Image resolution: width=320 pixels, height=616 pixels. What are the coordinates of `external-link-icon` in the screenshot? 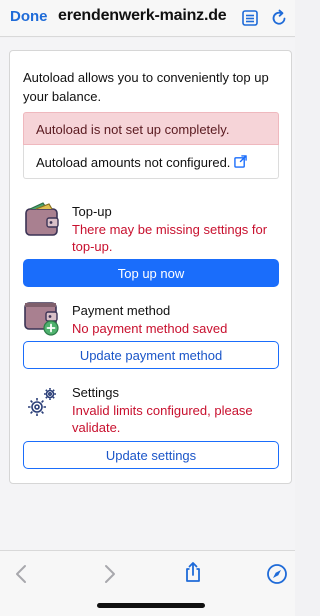 It's located at (241, 161).